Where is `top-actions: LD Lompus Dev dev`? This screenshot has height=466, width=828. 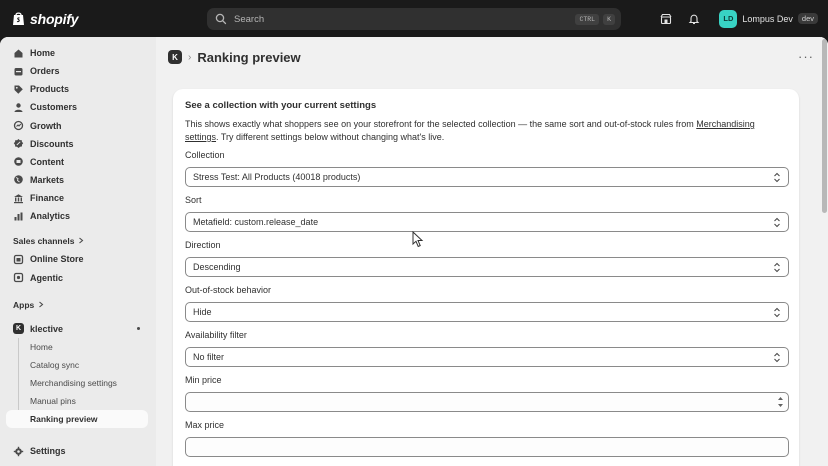 top-actions: LD Lompus Dev dev is located at coordinates (737, 18).